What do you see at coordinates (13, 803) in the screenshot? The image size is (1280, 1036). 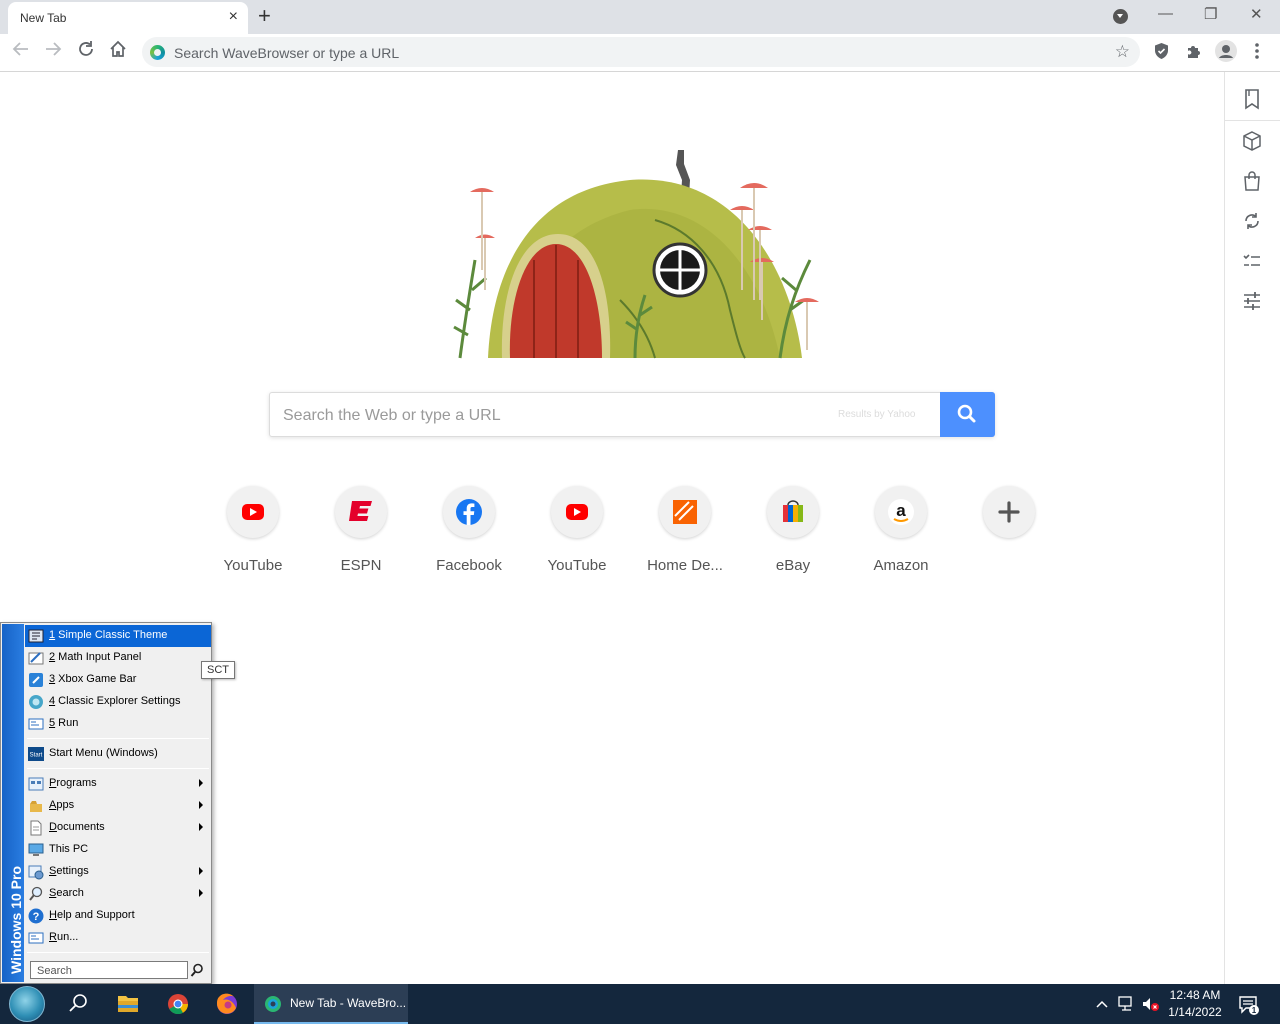 I see `start-menu-banner: Windows 10 Pro` at bounding box center [13, 803].